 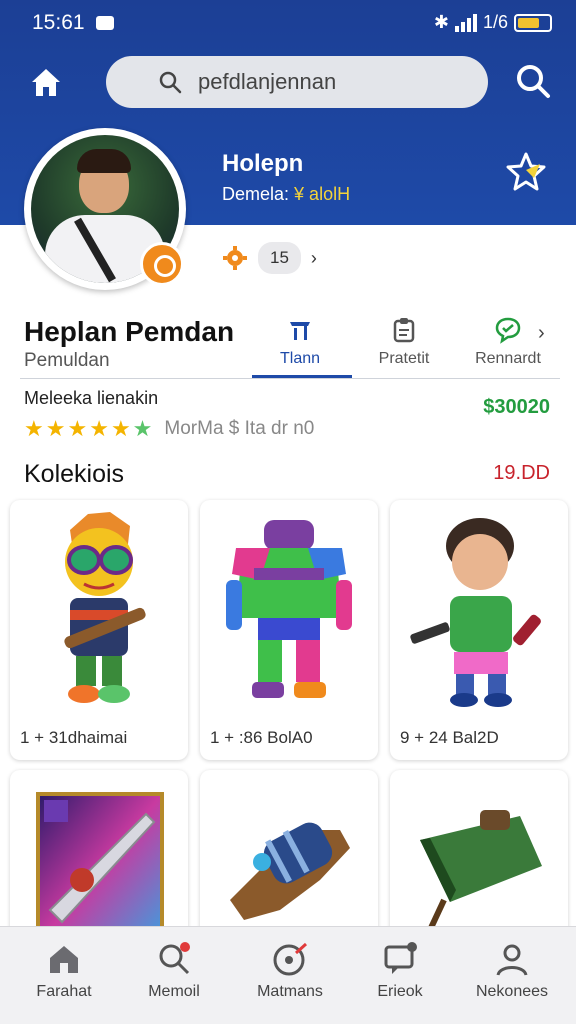 I want to click on goggles-figure-icon, so click(x=105, y=607).